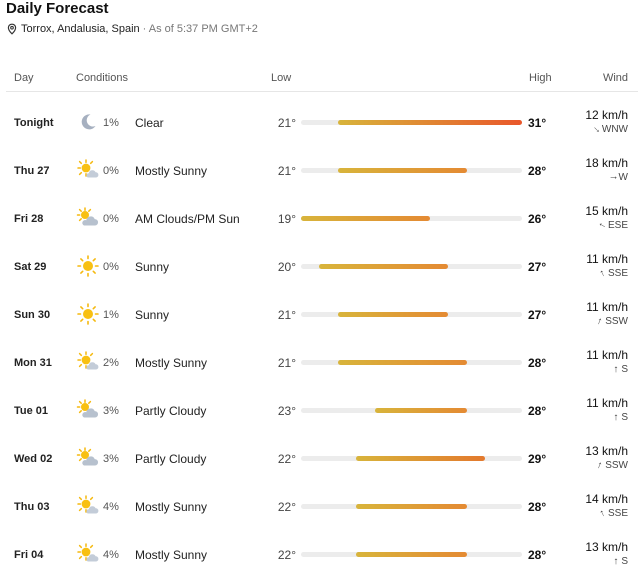 The image size is (640, 583). Describe the element at coordinates (320, 367) in the screenshot. I see `forecast-row: Mon 31 2% Mostly Sunny 21° 28° 11 km/h ↑ S` at that location.